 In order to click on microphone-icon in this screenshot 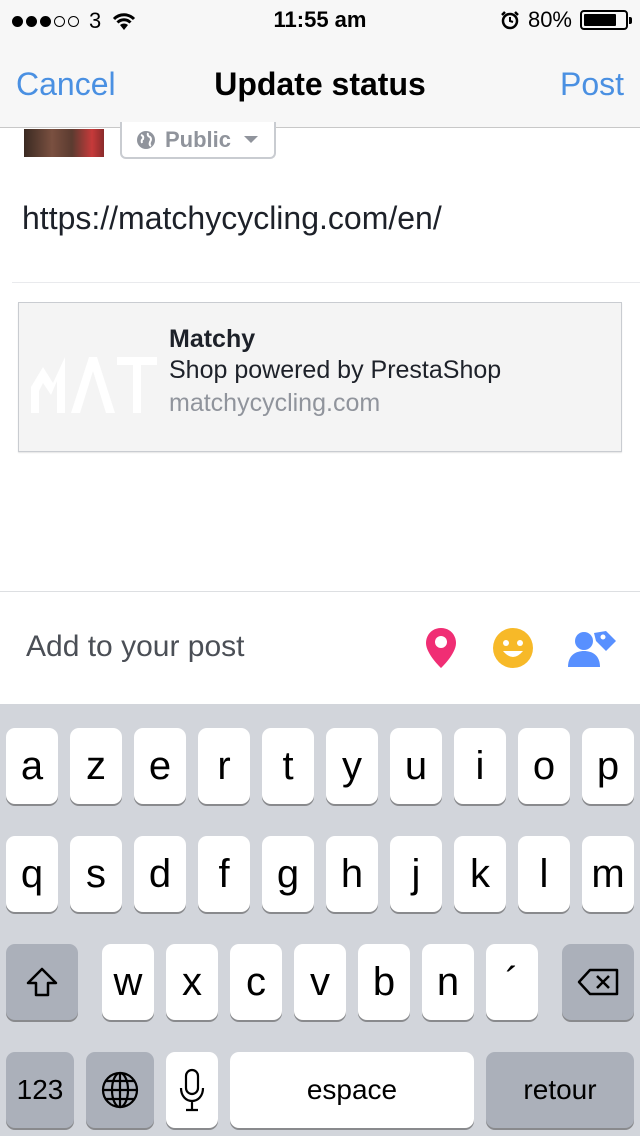, I will do `click(192, 1090)`.